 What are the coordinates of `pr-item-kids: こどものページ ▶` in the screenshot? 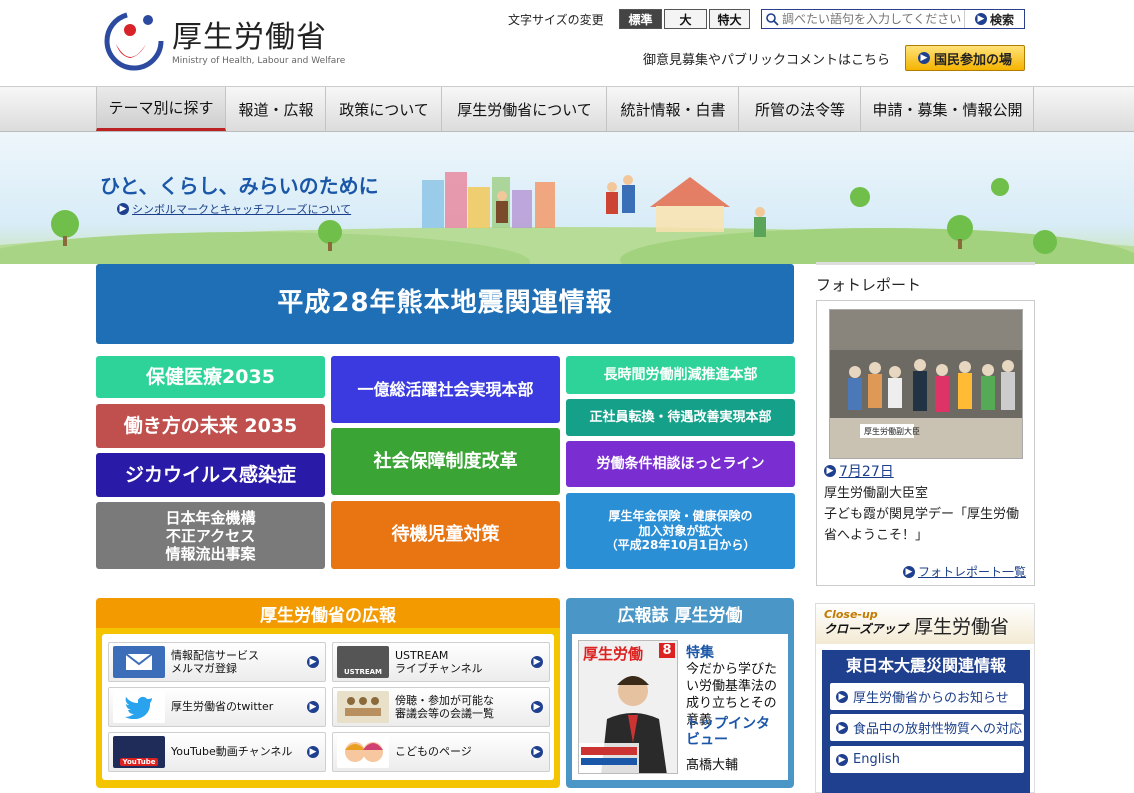 It's located at (441, 752).